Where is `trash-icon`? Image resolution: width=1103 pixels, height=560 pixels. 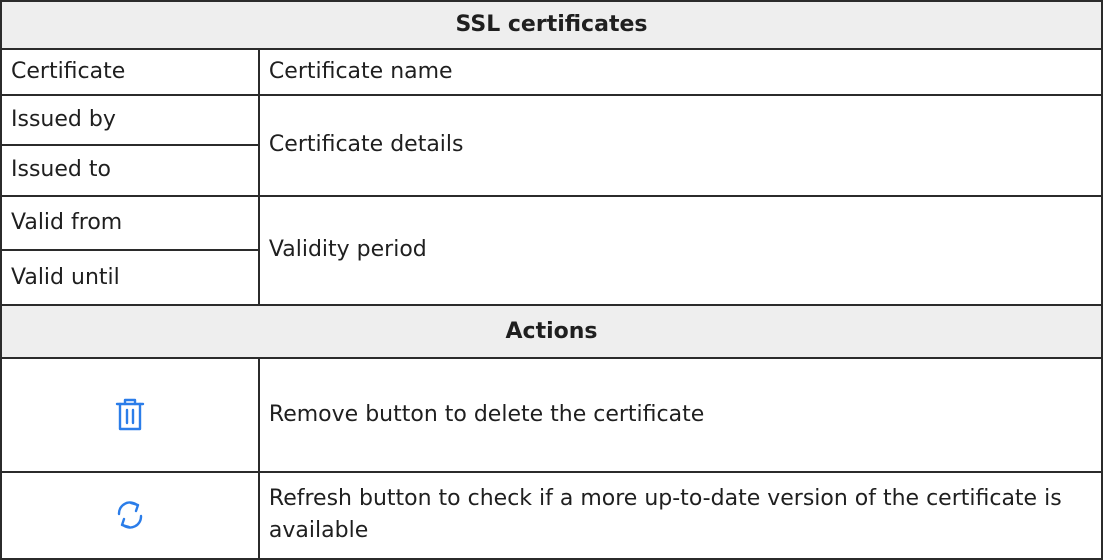
trash-icon is located at coordinates (130, 414).